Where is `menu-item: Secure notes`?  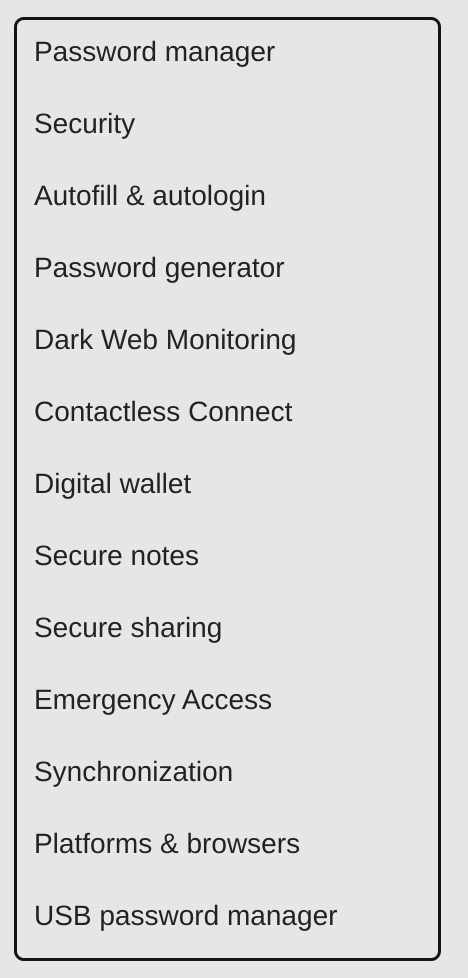
menu-item: Secure notes is located at coordinates (116, 556).